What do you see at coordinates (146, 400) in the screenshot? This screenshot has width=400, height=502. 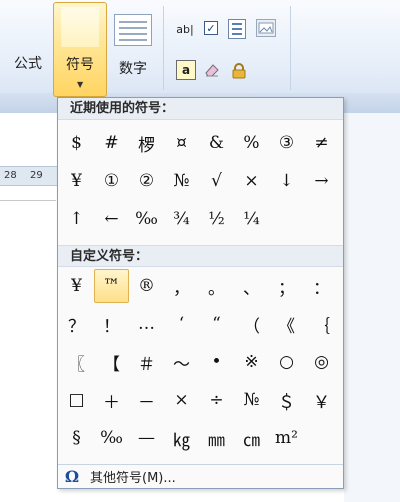 I see `symbol-cell: －` at bounding box center [146, 400].